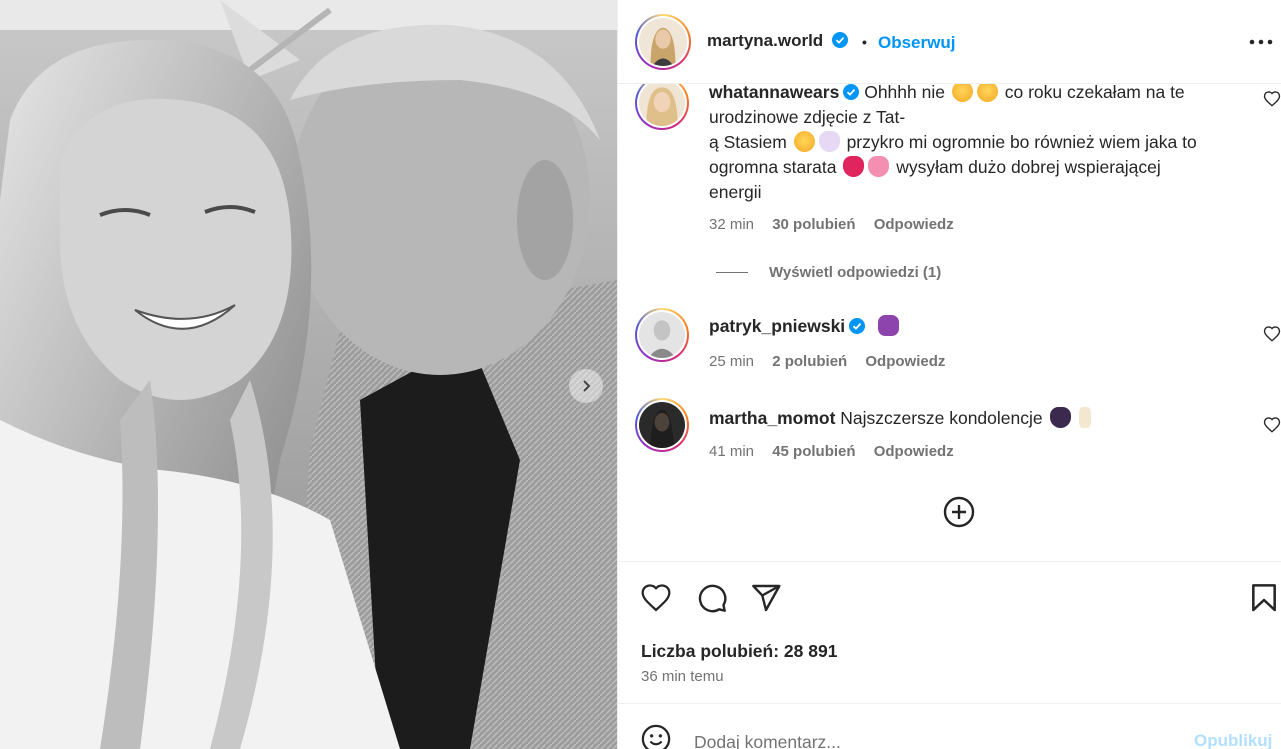 This screenshot has width=1281, height=749. What do you see at coordinates (765, 40) in the screenshot?
I see `author-username-text: martyna.world` at bounding box center [765, 40].